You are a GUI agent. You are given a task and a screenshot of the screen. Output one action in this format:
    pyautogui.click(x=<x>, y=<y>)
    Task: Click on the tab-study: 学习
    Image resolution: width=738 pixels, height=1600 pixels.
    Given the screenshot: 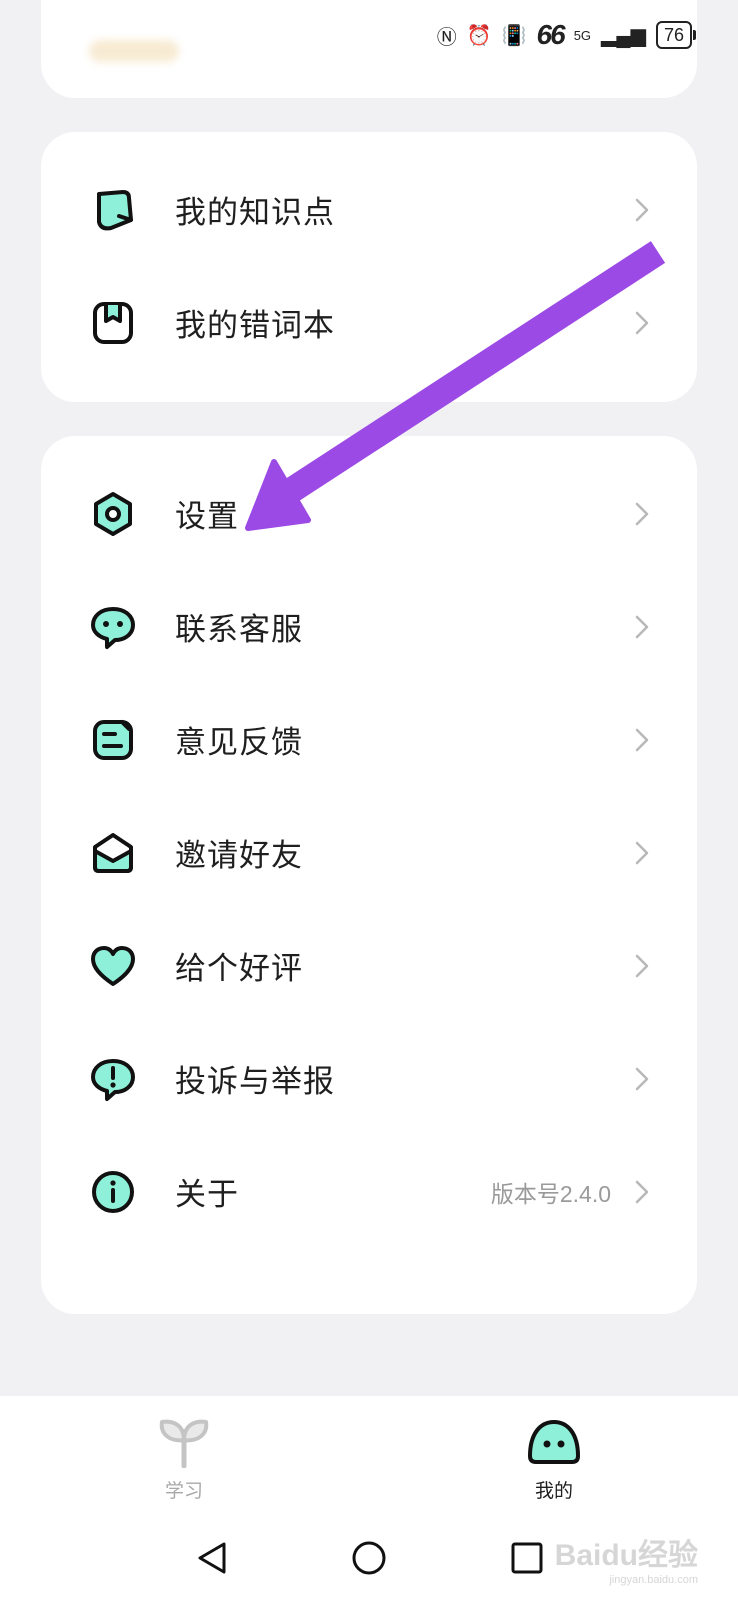 What is the action you would take?
    pyautogui.click(x=184, y=1459)
    